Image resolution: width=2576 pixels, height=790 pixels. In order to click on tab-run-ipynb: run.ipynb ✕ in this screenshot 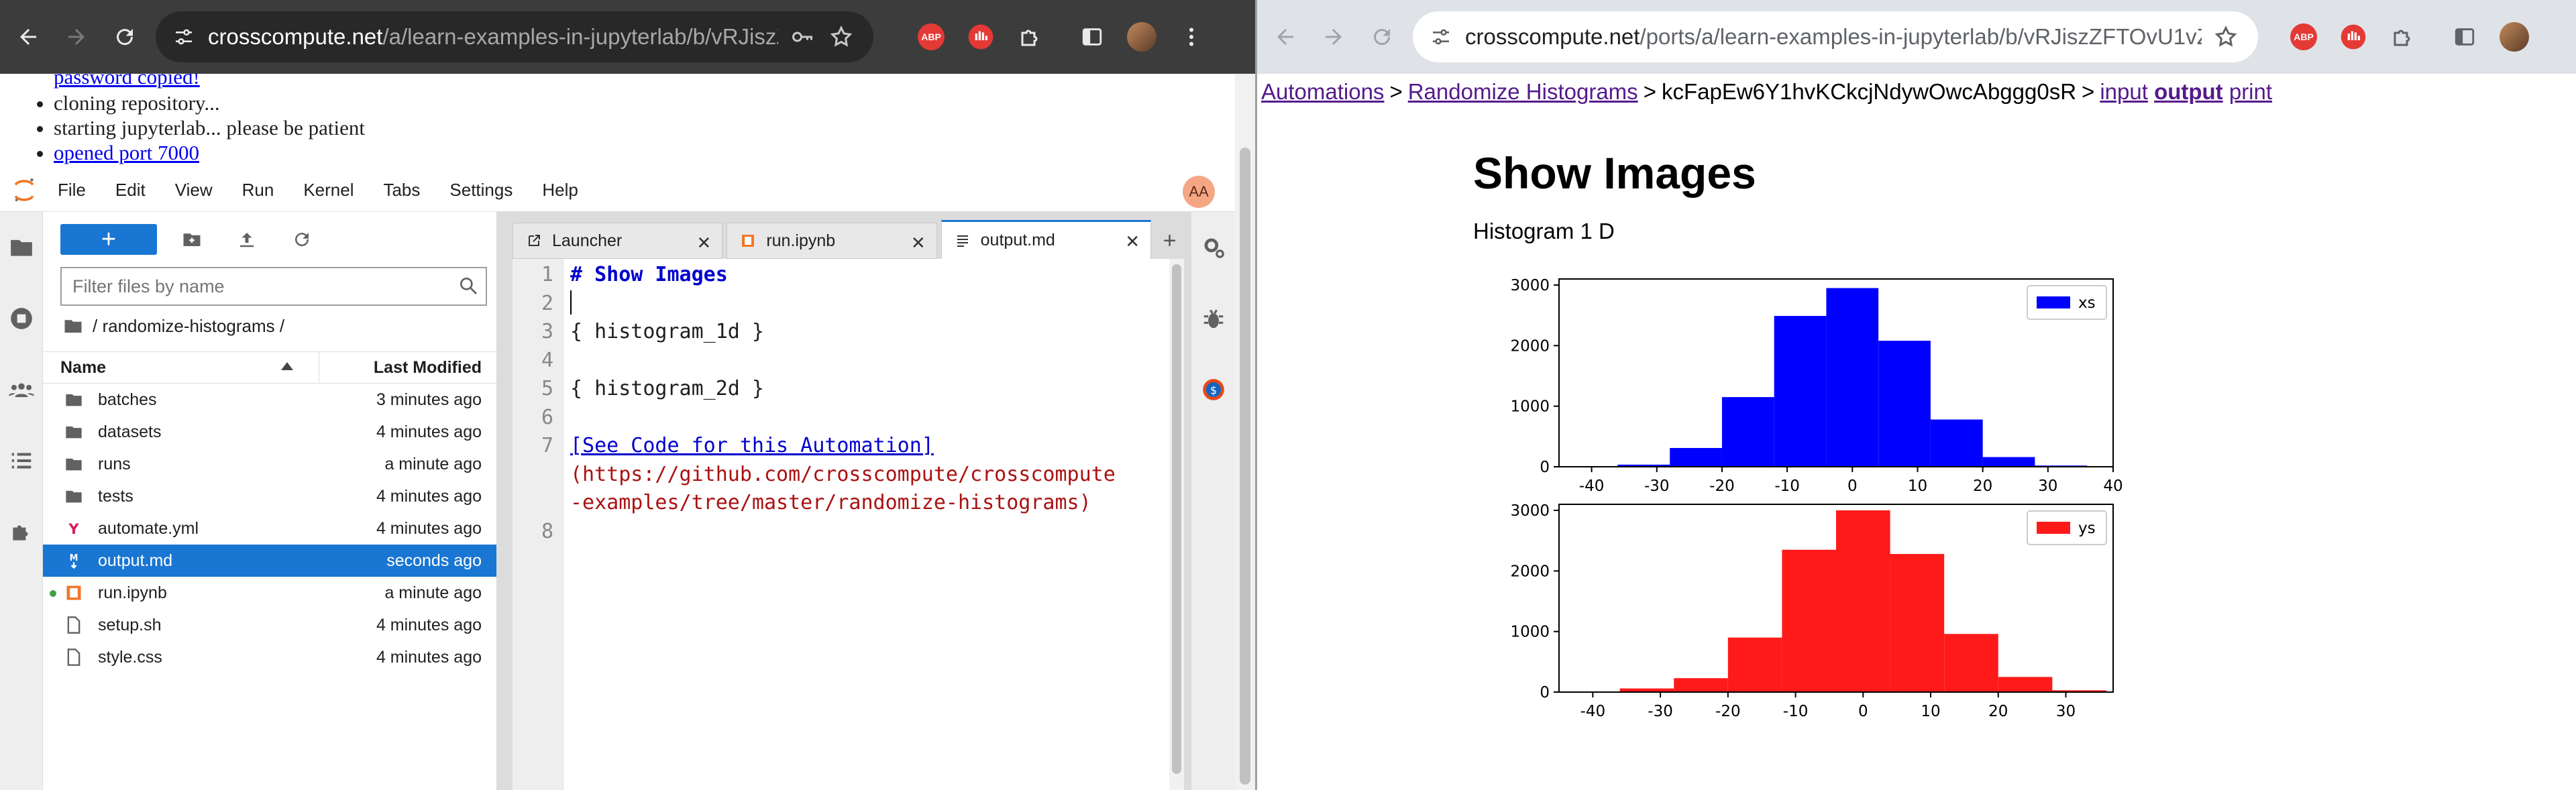, I will do `click(832, 241)`.